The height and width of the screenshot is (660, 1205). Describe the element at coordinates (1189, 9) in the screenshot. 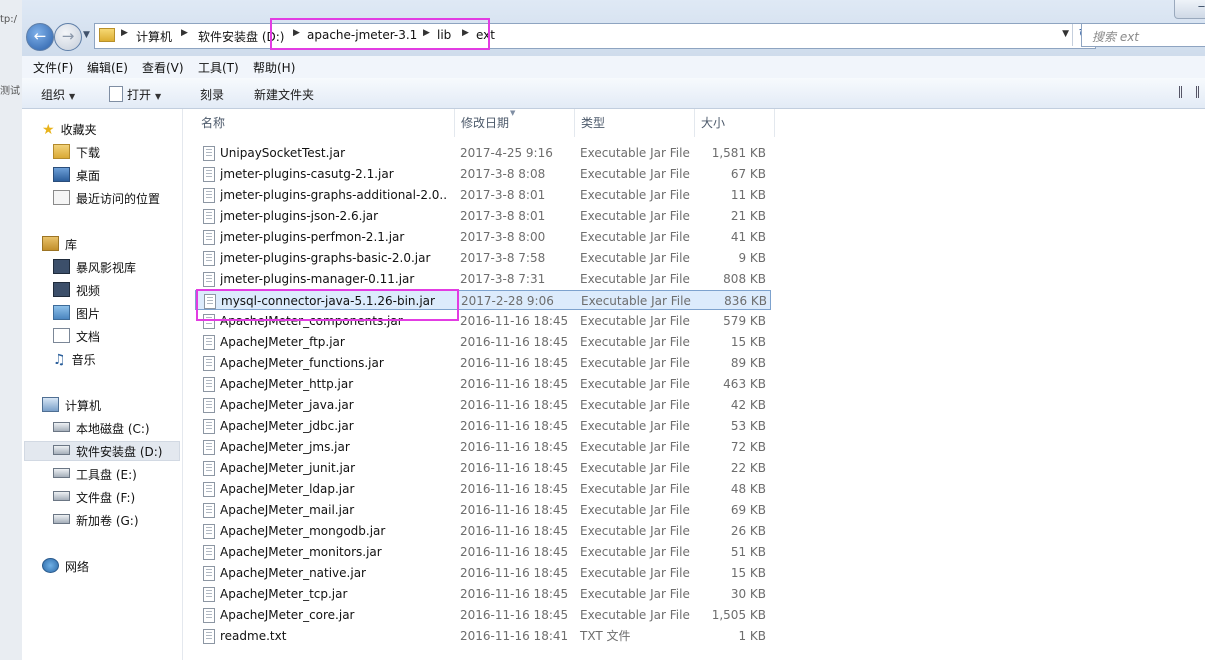

I see `minimize-button: ─` at that location.